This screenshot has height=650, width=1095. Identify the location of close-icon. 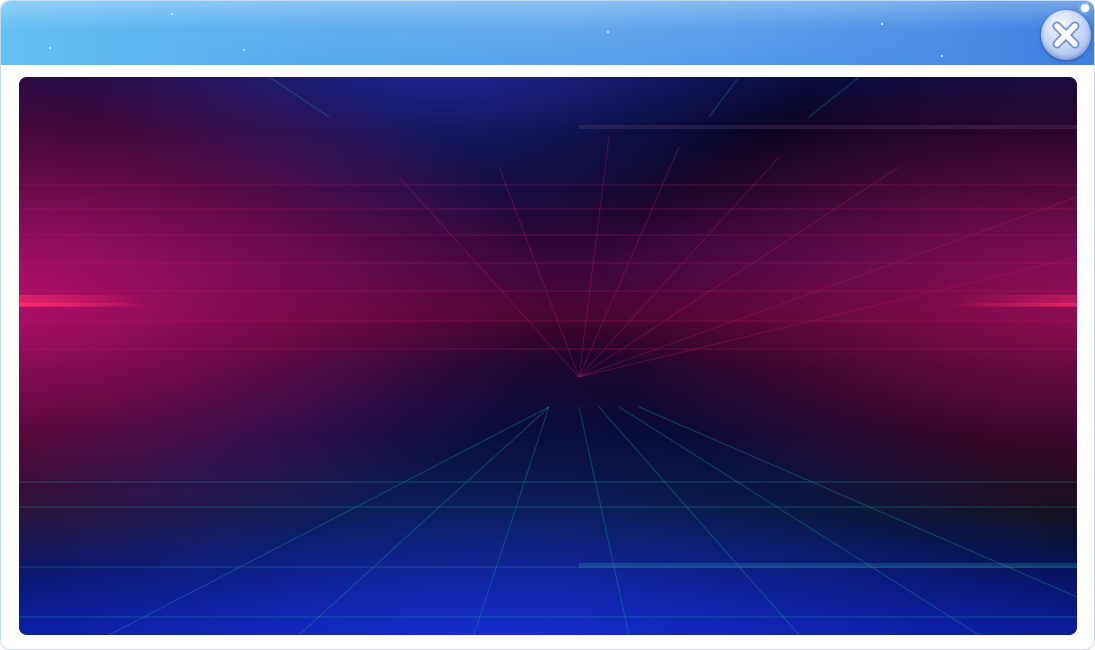
(1066, 35).